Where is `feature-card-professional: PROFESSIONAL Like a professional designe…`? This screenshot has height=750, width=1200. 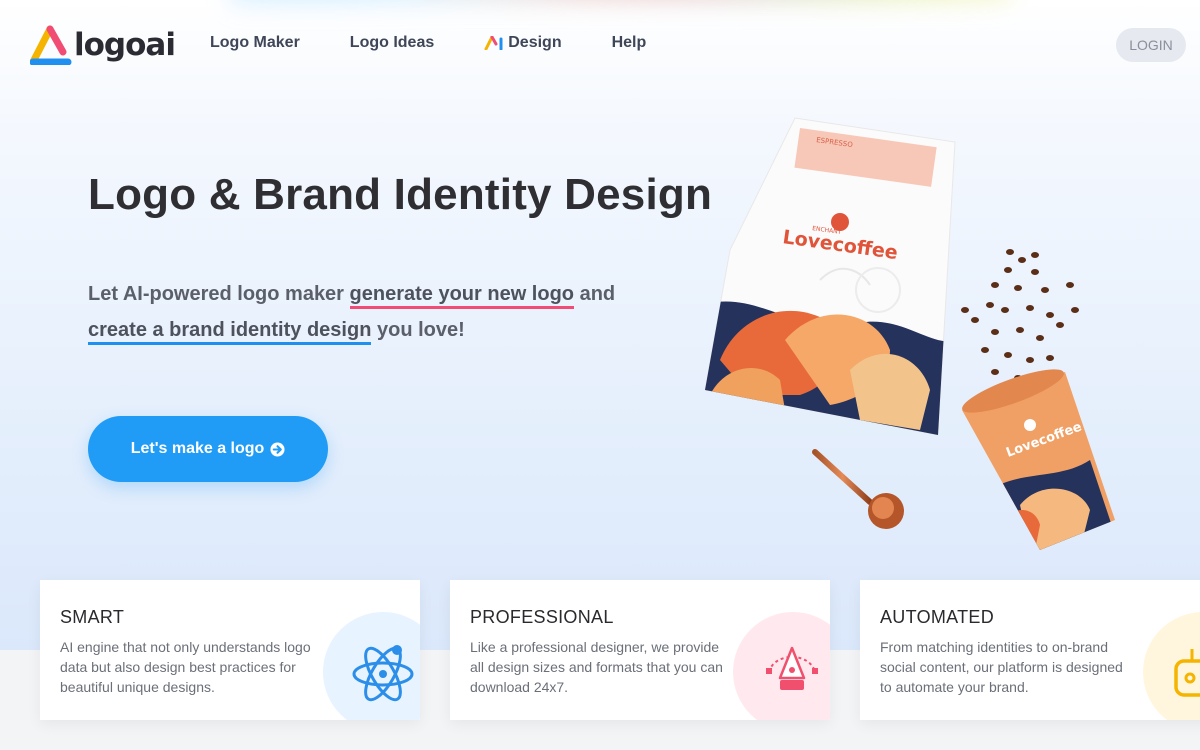
feature-card-professional: PROFESSIONAL Like a professional designe… is located at coordinates (640, 650).